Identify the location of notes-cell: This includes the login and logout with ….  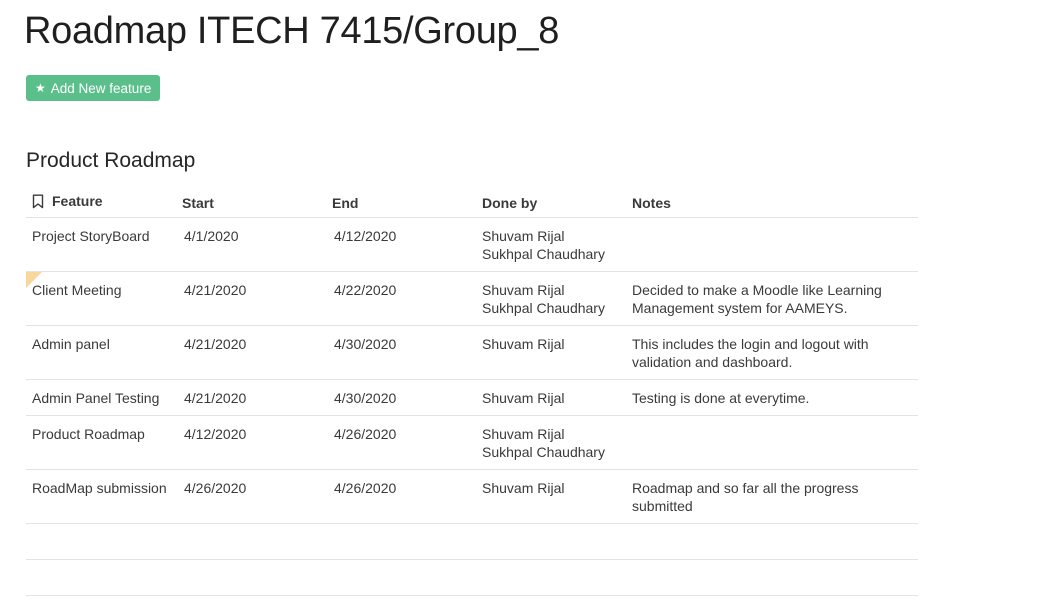
(772, 352).